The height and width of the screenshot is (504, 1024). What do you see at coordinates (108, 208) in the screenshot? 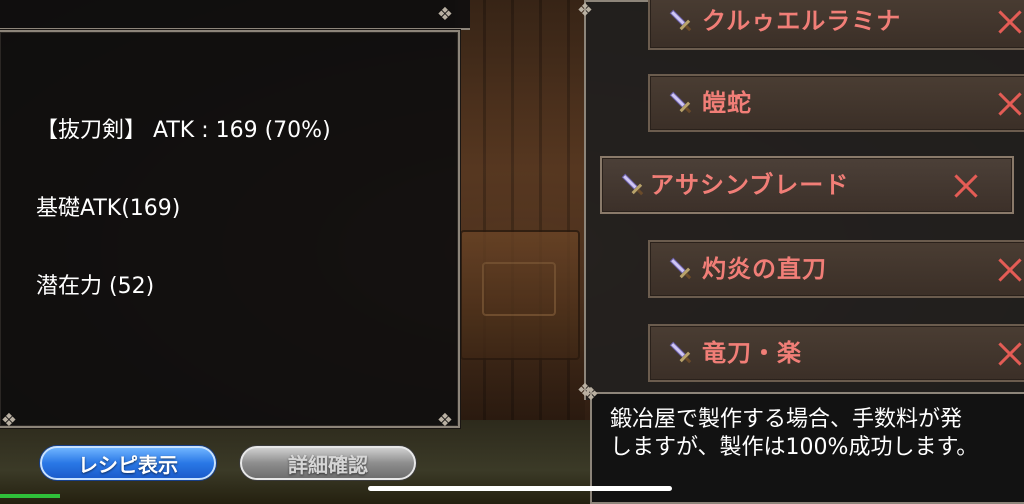
I see `weapon-stat-base-atk: 基礎ATK(169)` at bounding box center [108, 208].